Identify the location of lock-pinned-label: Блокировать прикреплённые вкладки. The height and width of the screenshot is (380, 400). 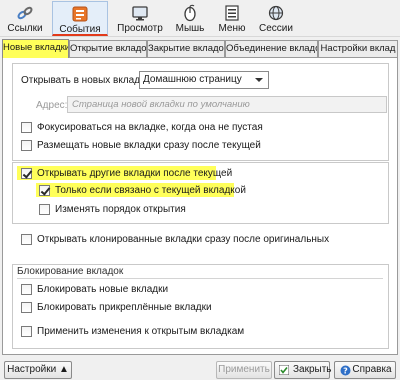
(124, 307).